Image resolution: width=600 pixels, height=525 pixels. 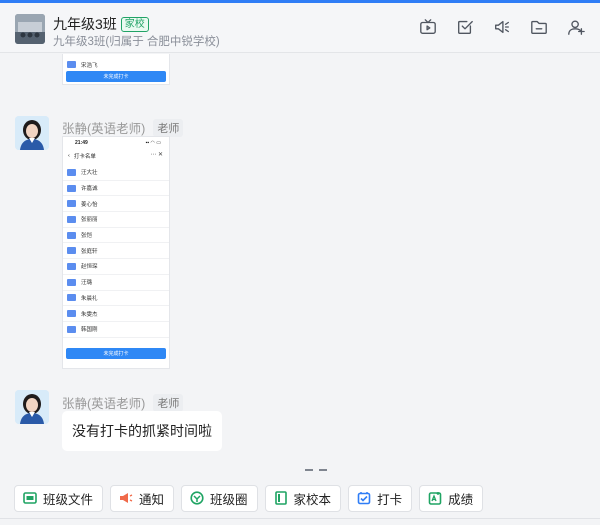 I want to click on toolbar-button-label: 家校本, so click(x=312, y=499).